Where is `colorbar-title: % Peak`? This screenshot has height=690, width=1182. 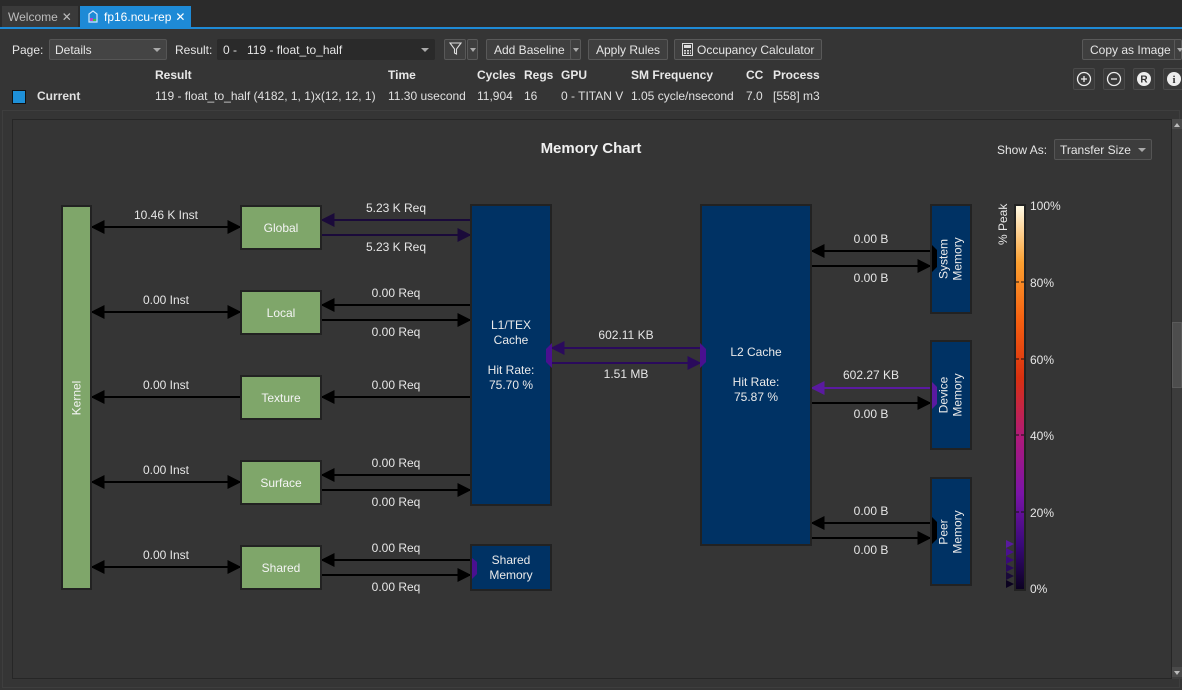 colorbar-title: % Peak is located at coordinates (1003, 224).